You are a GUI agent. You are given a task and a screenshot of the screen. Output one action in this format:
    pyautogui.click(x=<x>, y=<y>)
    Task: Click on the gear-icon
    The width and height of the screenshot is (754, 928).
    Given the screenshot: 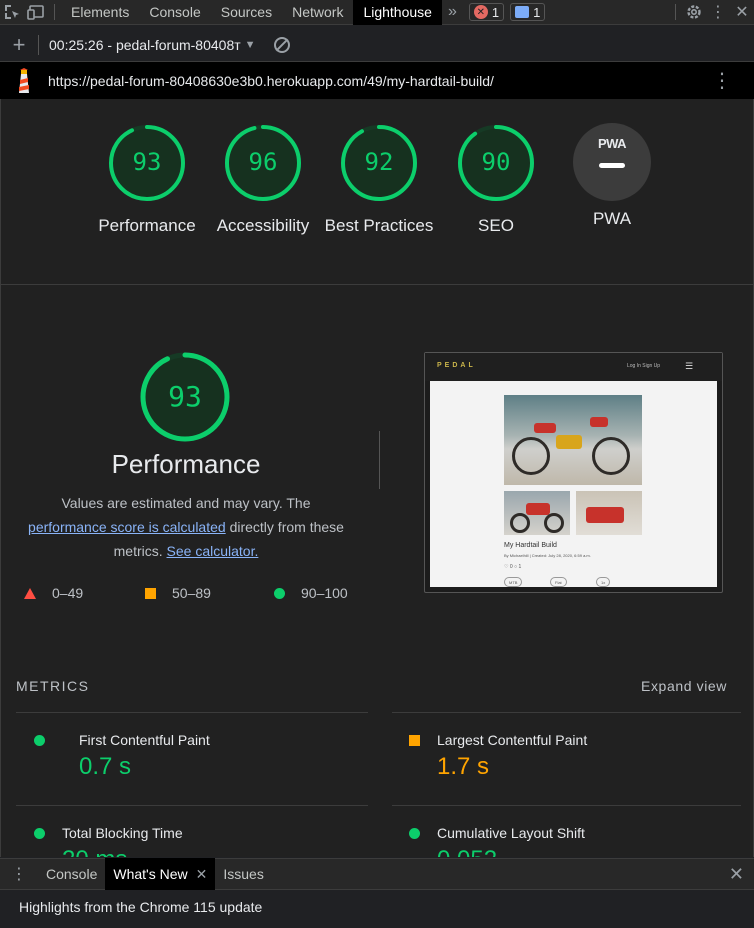 What is the action you would take?
    pyautogui.click(x=694, y=12)
    